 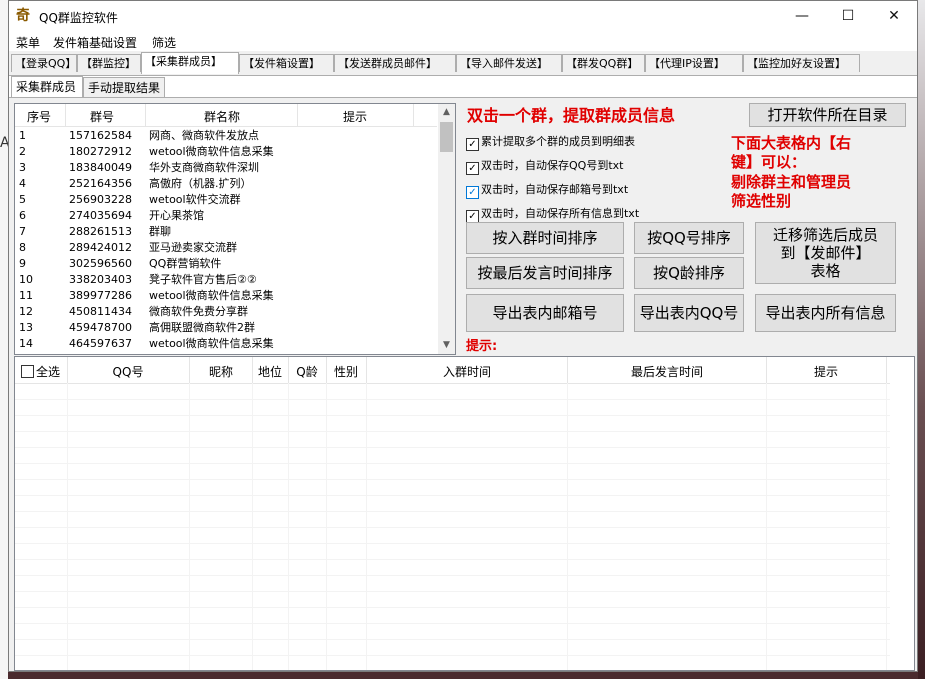 What do you see at coordinates (552, 165) in the screenshot?
I see `checkbox-label: 双击时，自动保存QQ号到txt` at bounding box center [552, 165].